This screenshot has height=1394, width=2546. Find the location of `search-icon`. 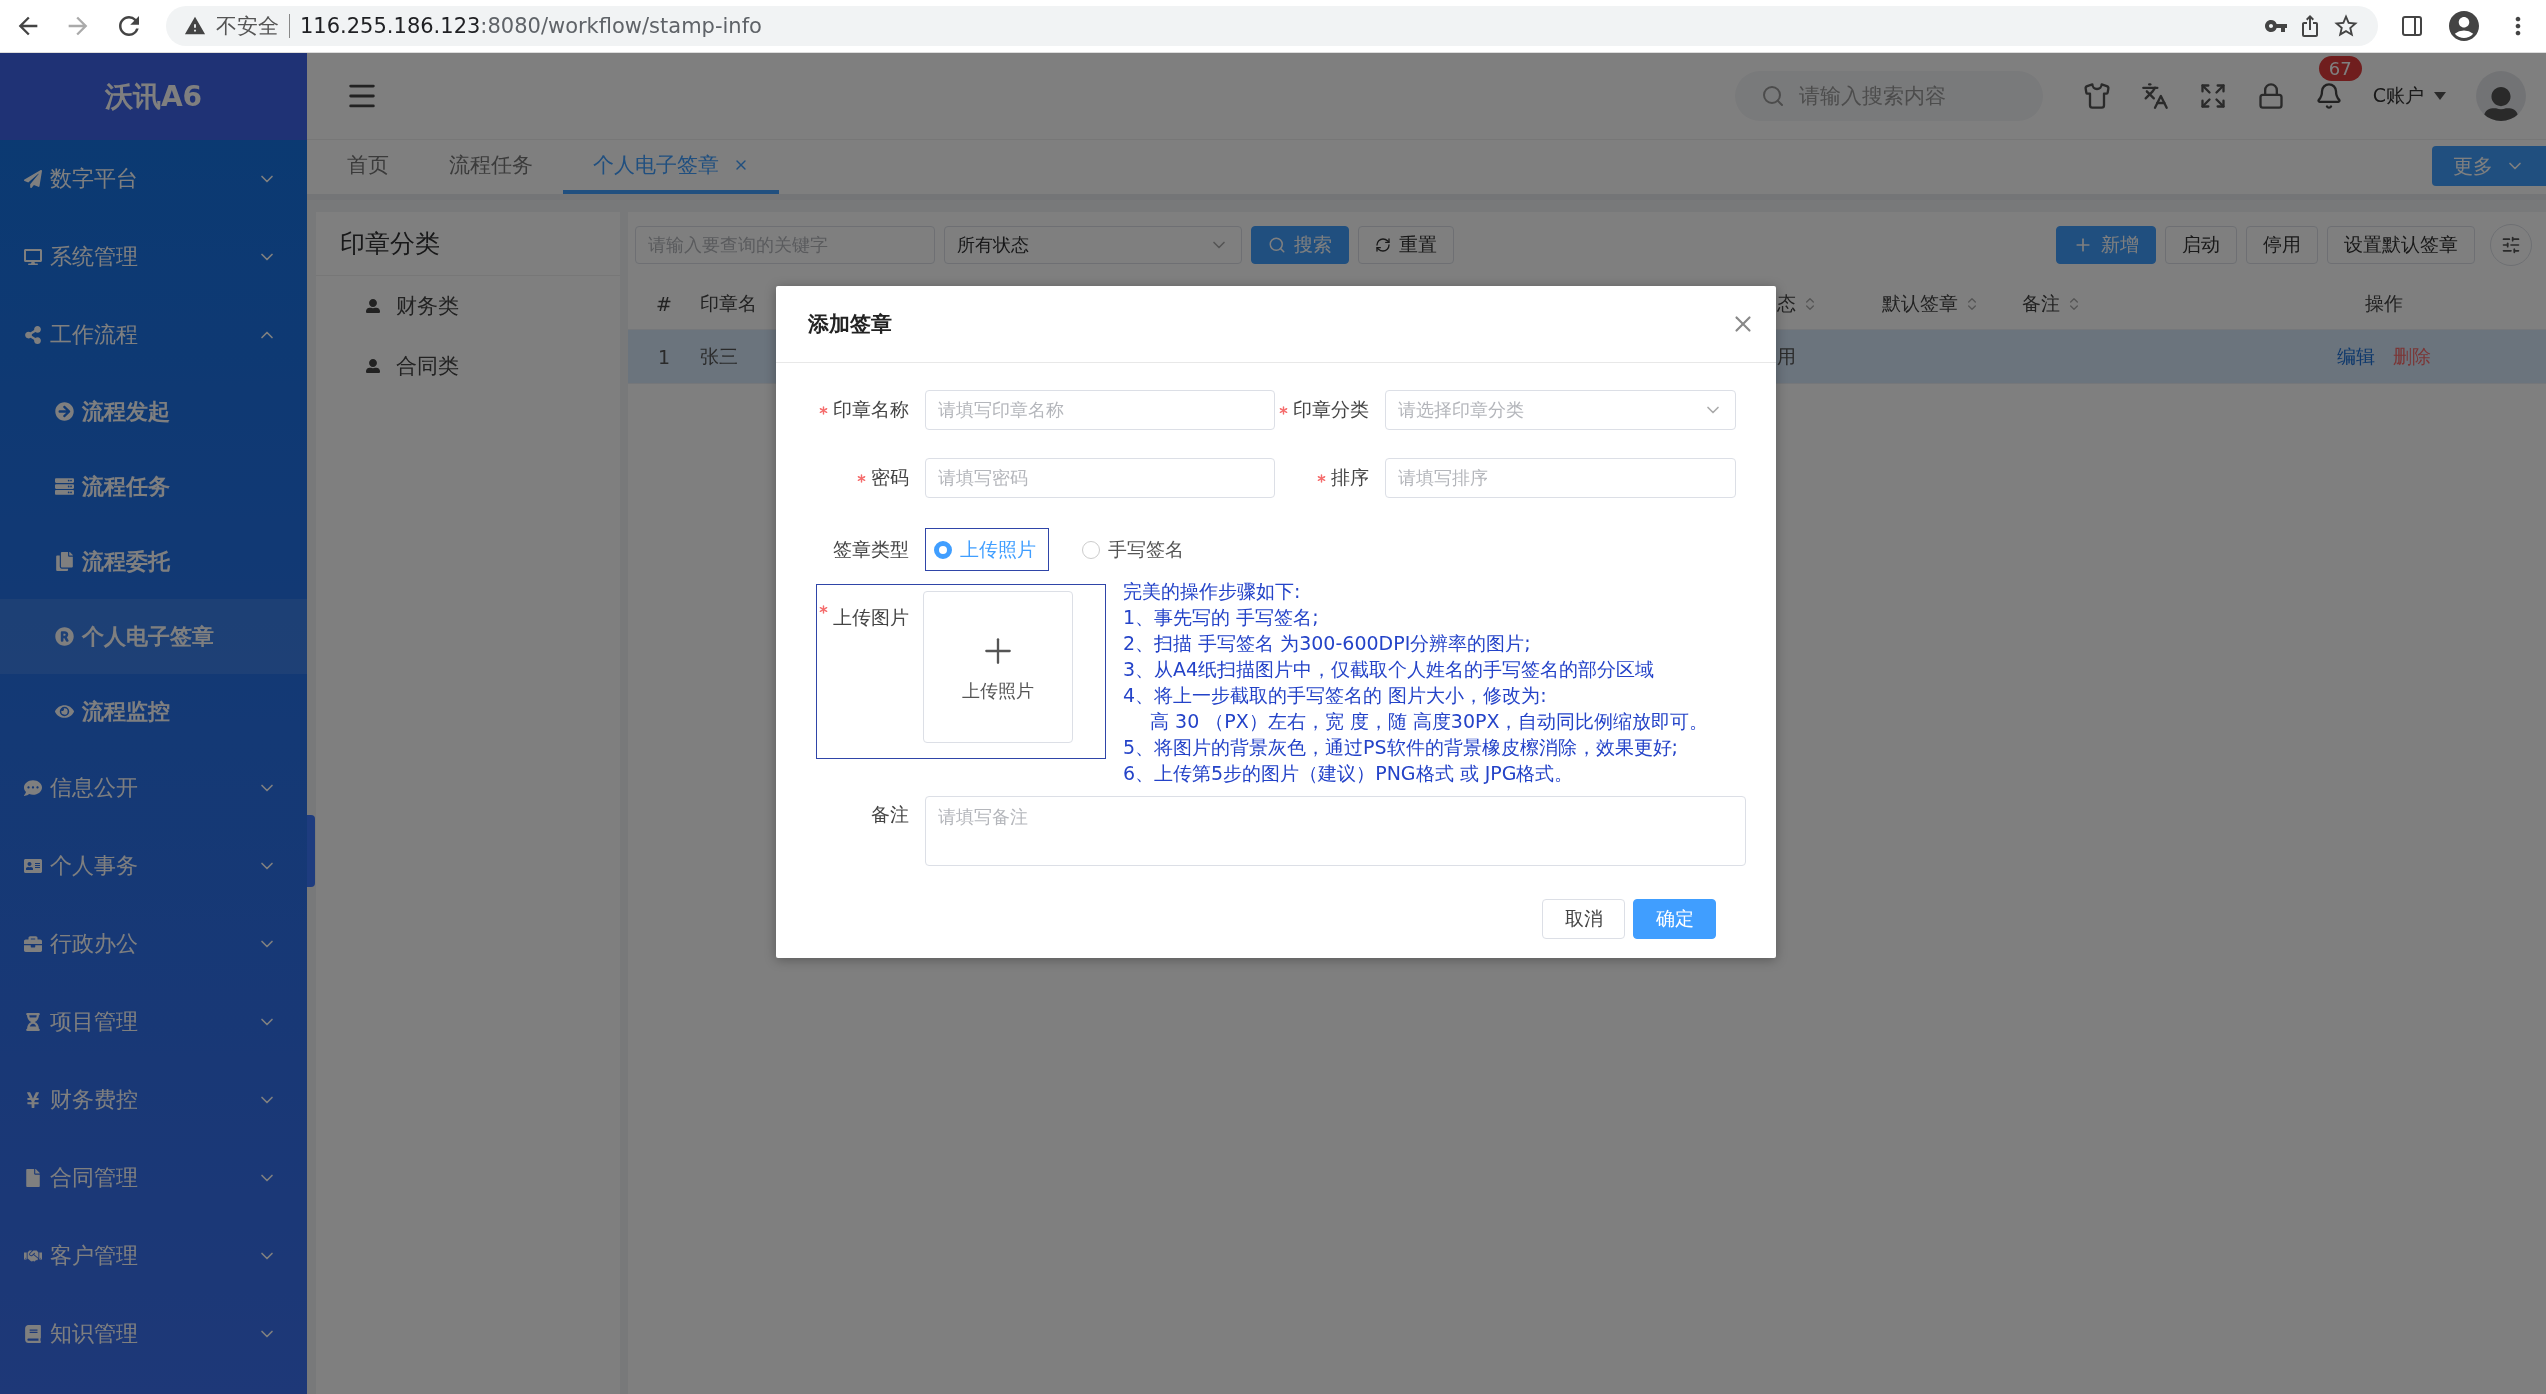

search-icon is located at coordinates (1277, 245).